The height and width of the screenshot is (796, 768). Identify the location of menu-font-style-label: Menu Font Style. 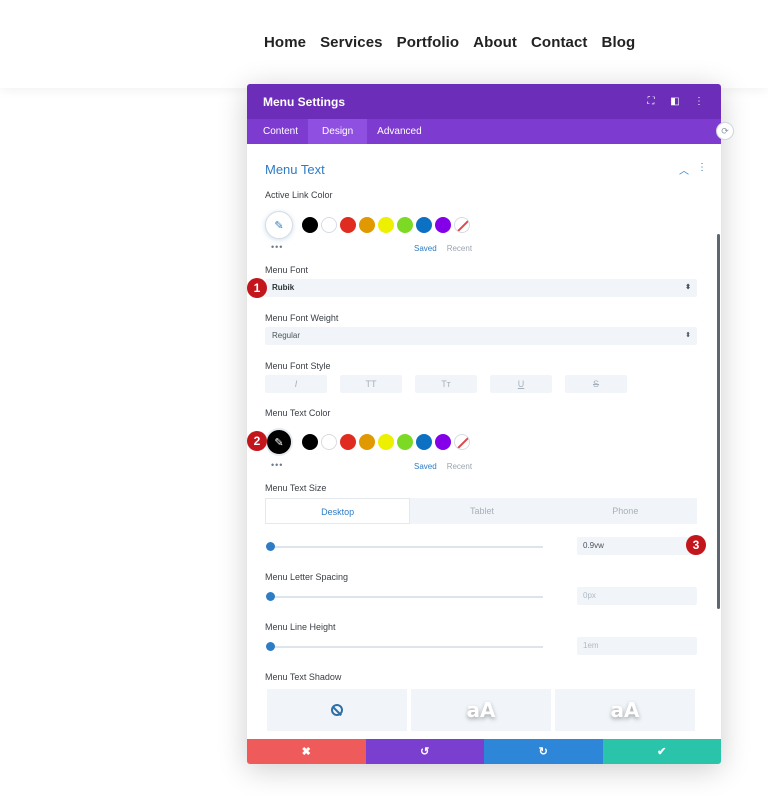
(298, 366).